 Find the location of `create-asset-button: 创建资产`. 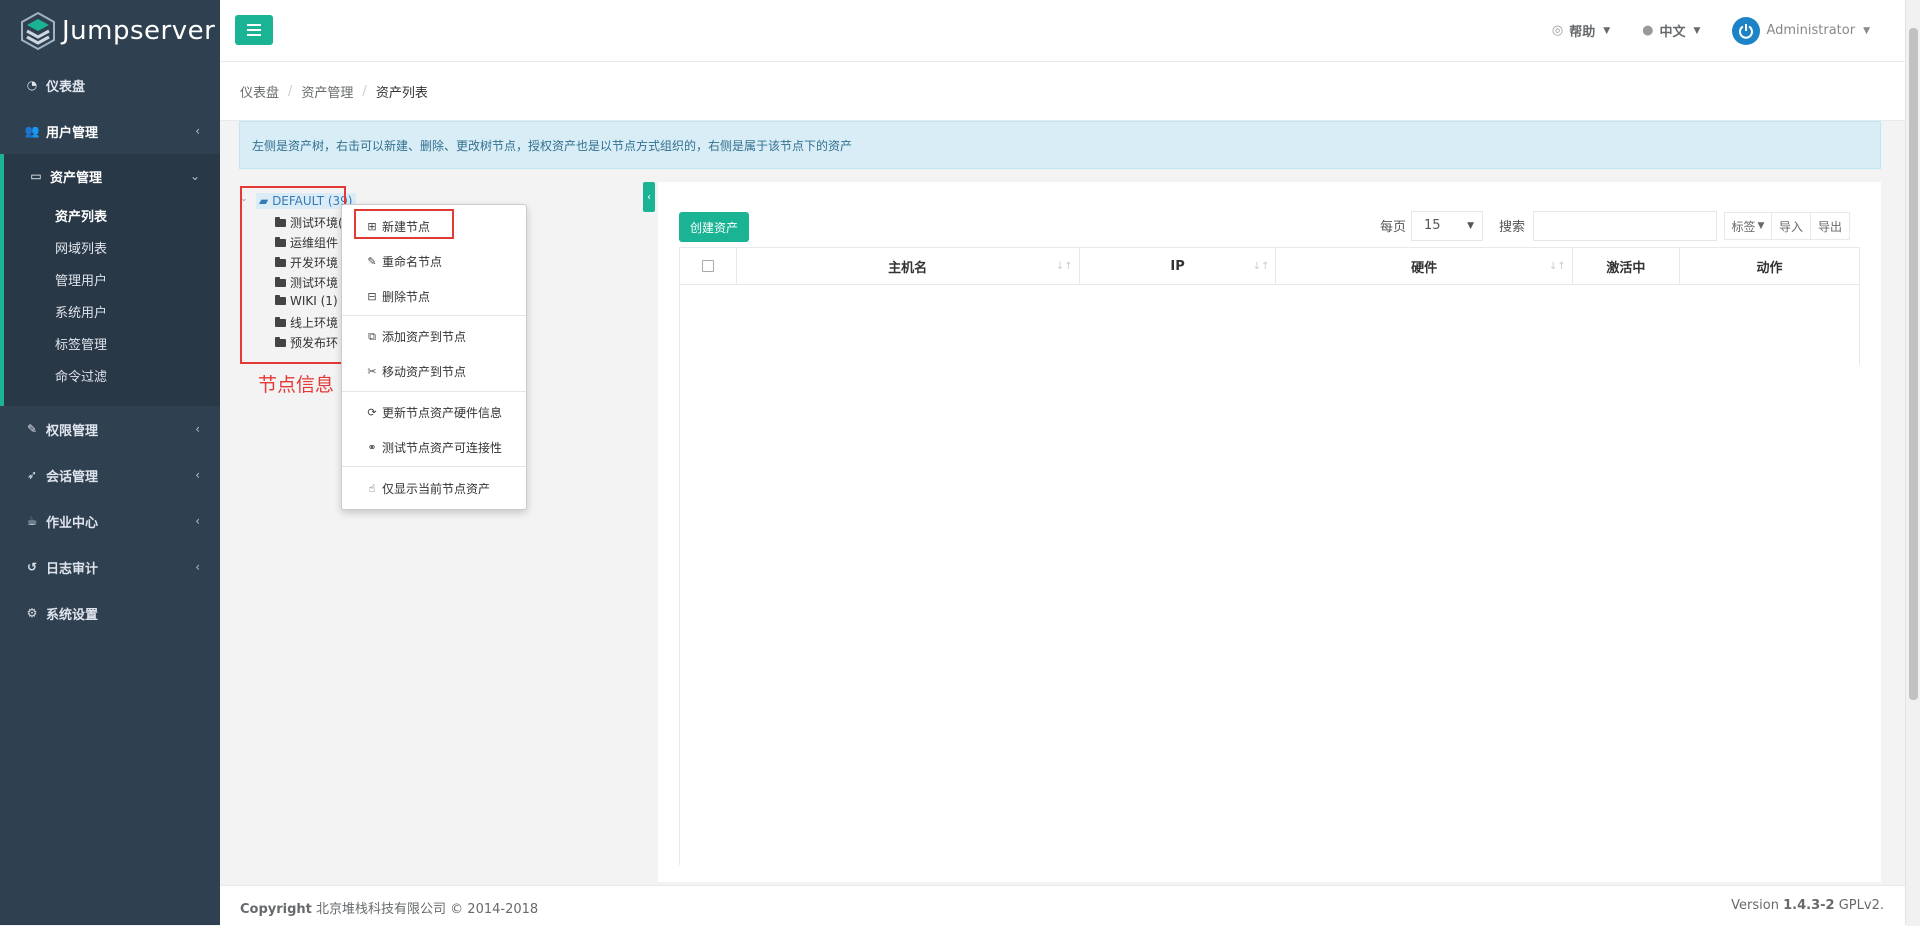

create-asset-button: 创建资产 is located at coordinates (714, 227).